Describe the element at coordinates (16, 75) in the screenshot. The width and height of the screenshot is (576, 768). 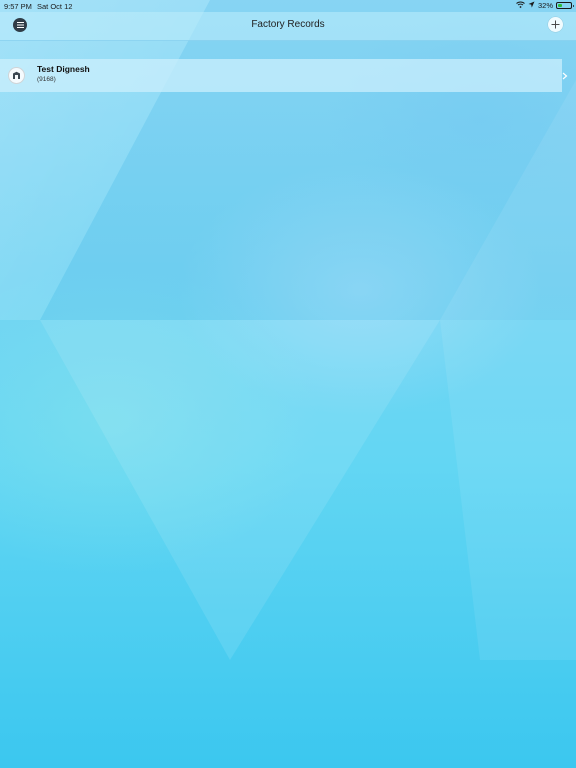
I see `factory-icon` at that location.